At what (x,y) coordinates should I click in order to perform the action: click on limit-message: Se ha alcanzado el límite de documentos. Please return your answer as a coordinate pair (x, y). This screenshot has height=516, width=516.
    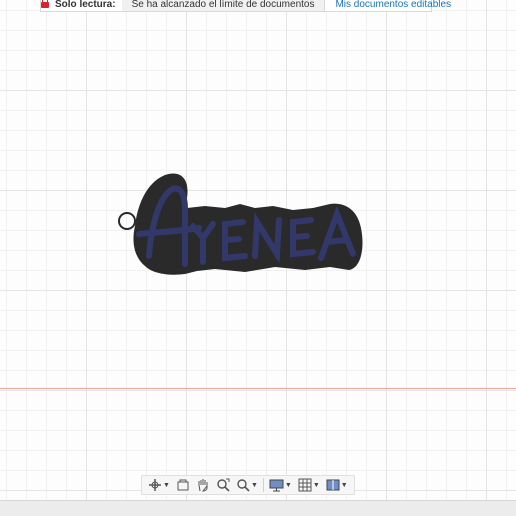
    Looking at the image, I should click on (223, 5).